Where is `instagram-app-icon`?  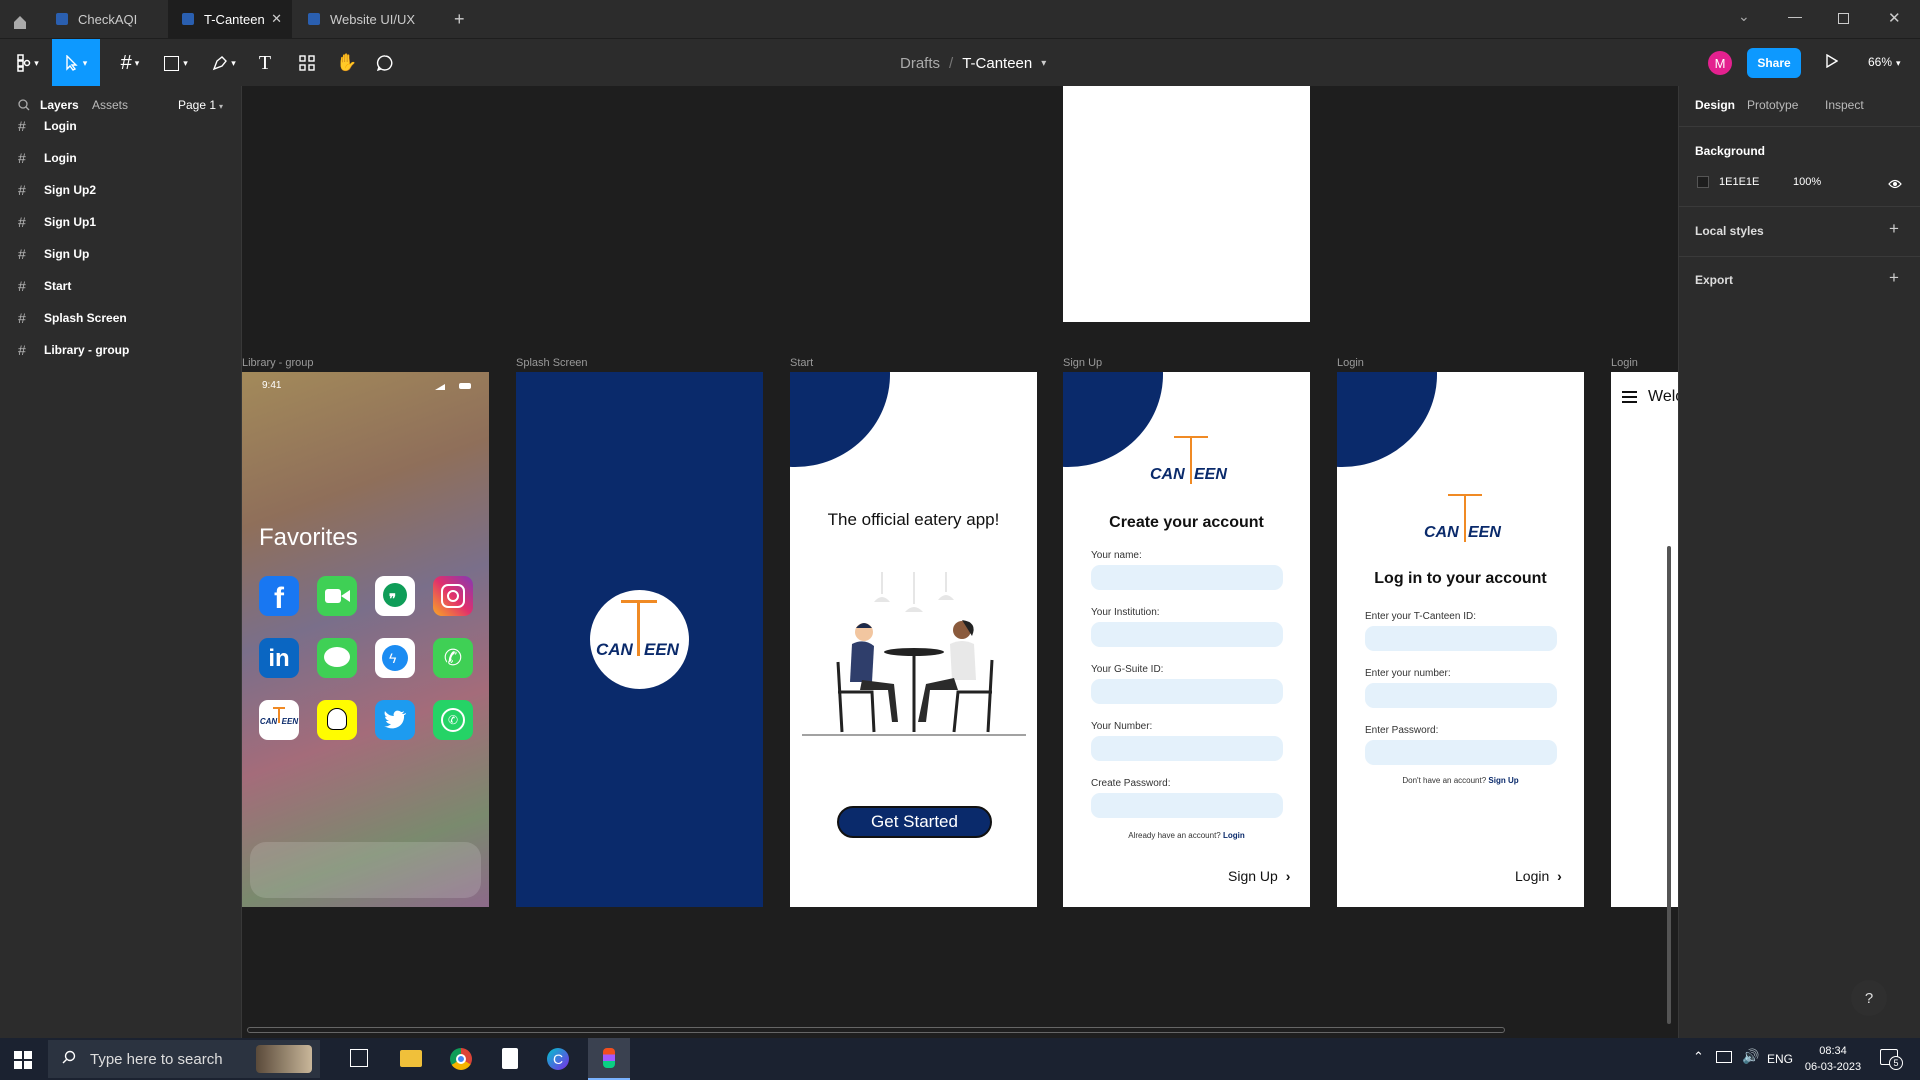 instagram-app-icon is located at coordinates (453, 596).